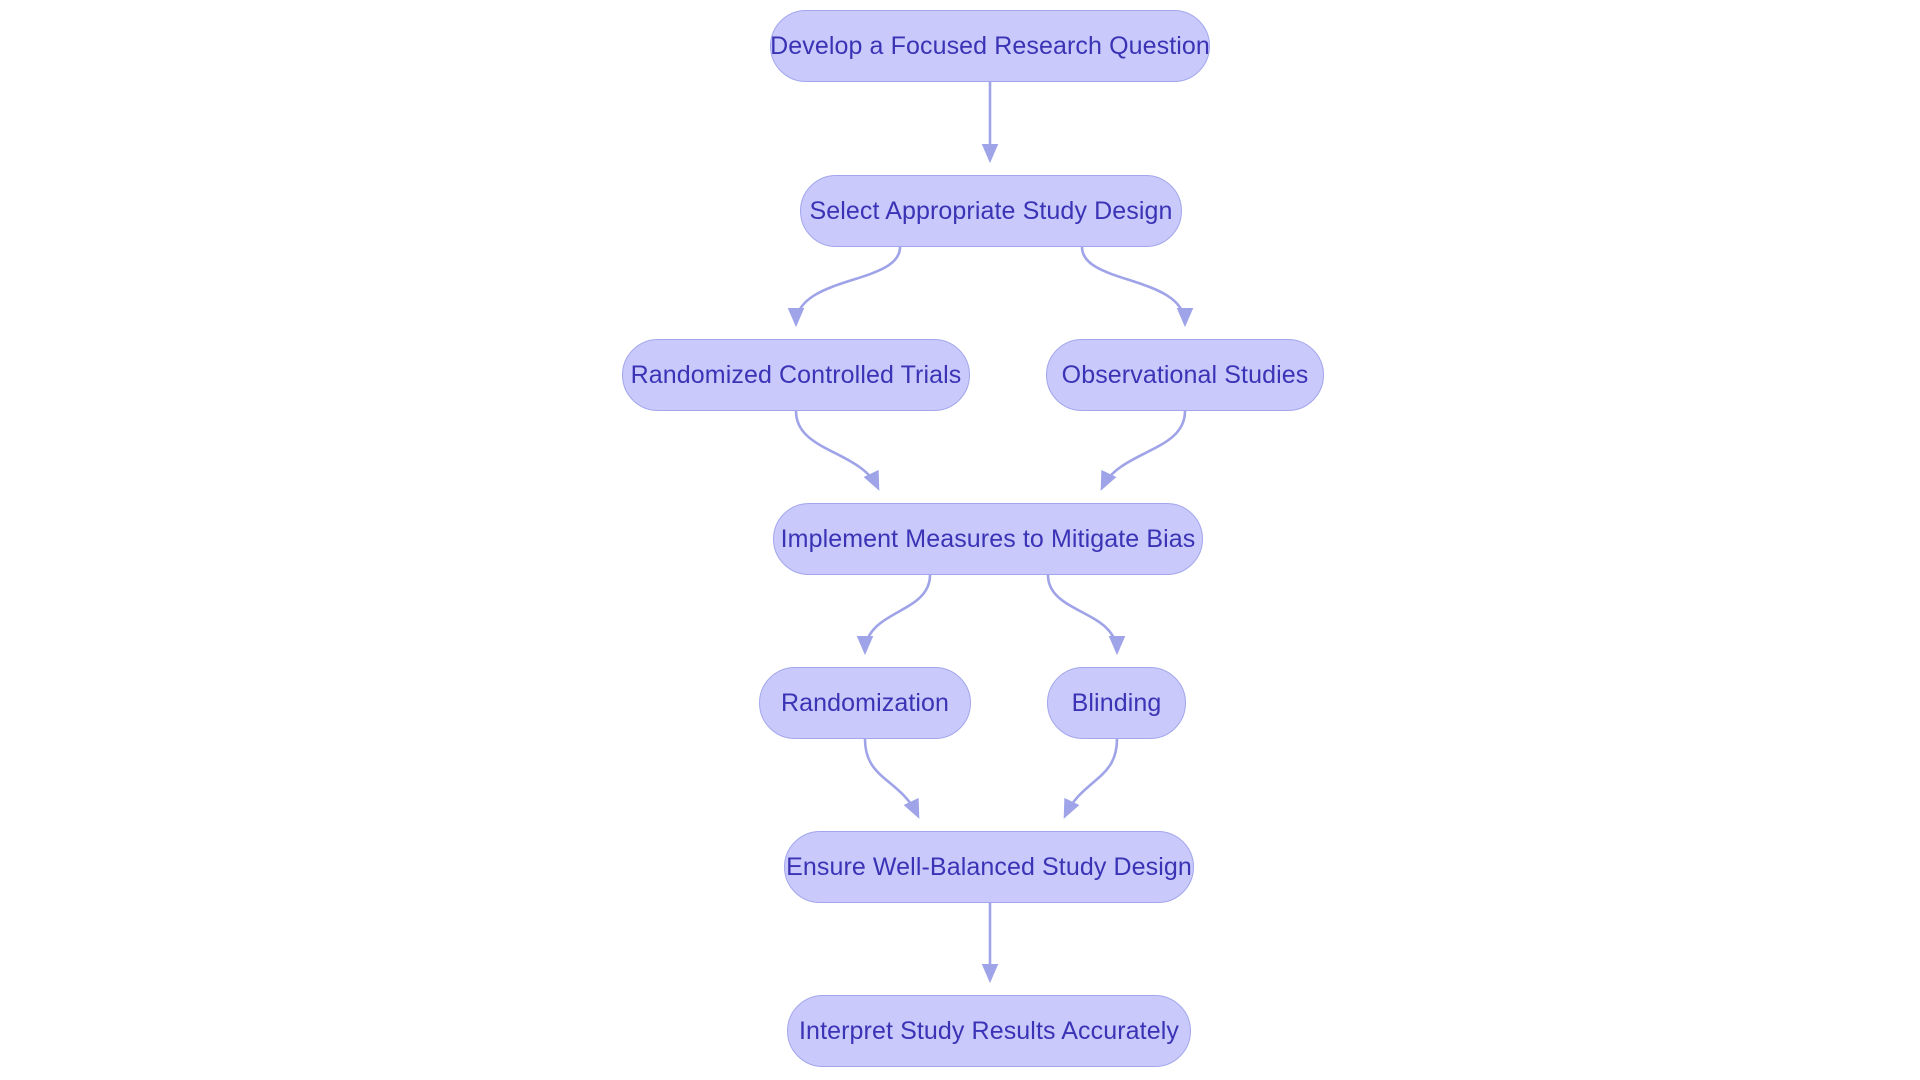 The height and width of the screenshot is (1080, 1920). I want to click on node-label: Randomized Controlled Trials, so click(796, 374).